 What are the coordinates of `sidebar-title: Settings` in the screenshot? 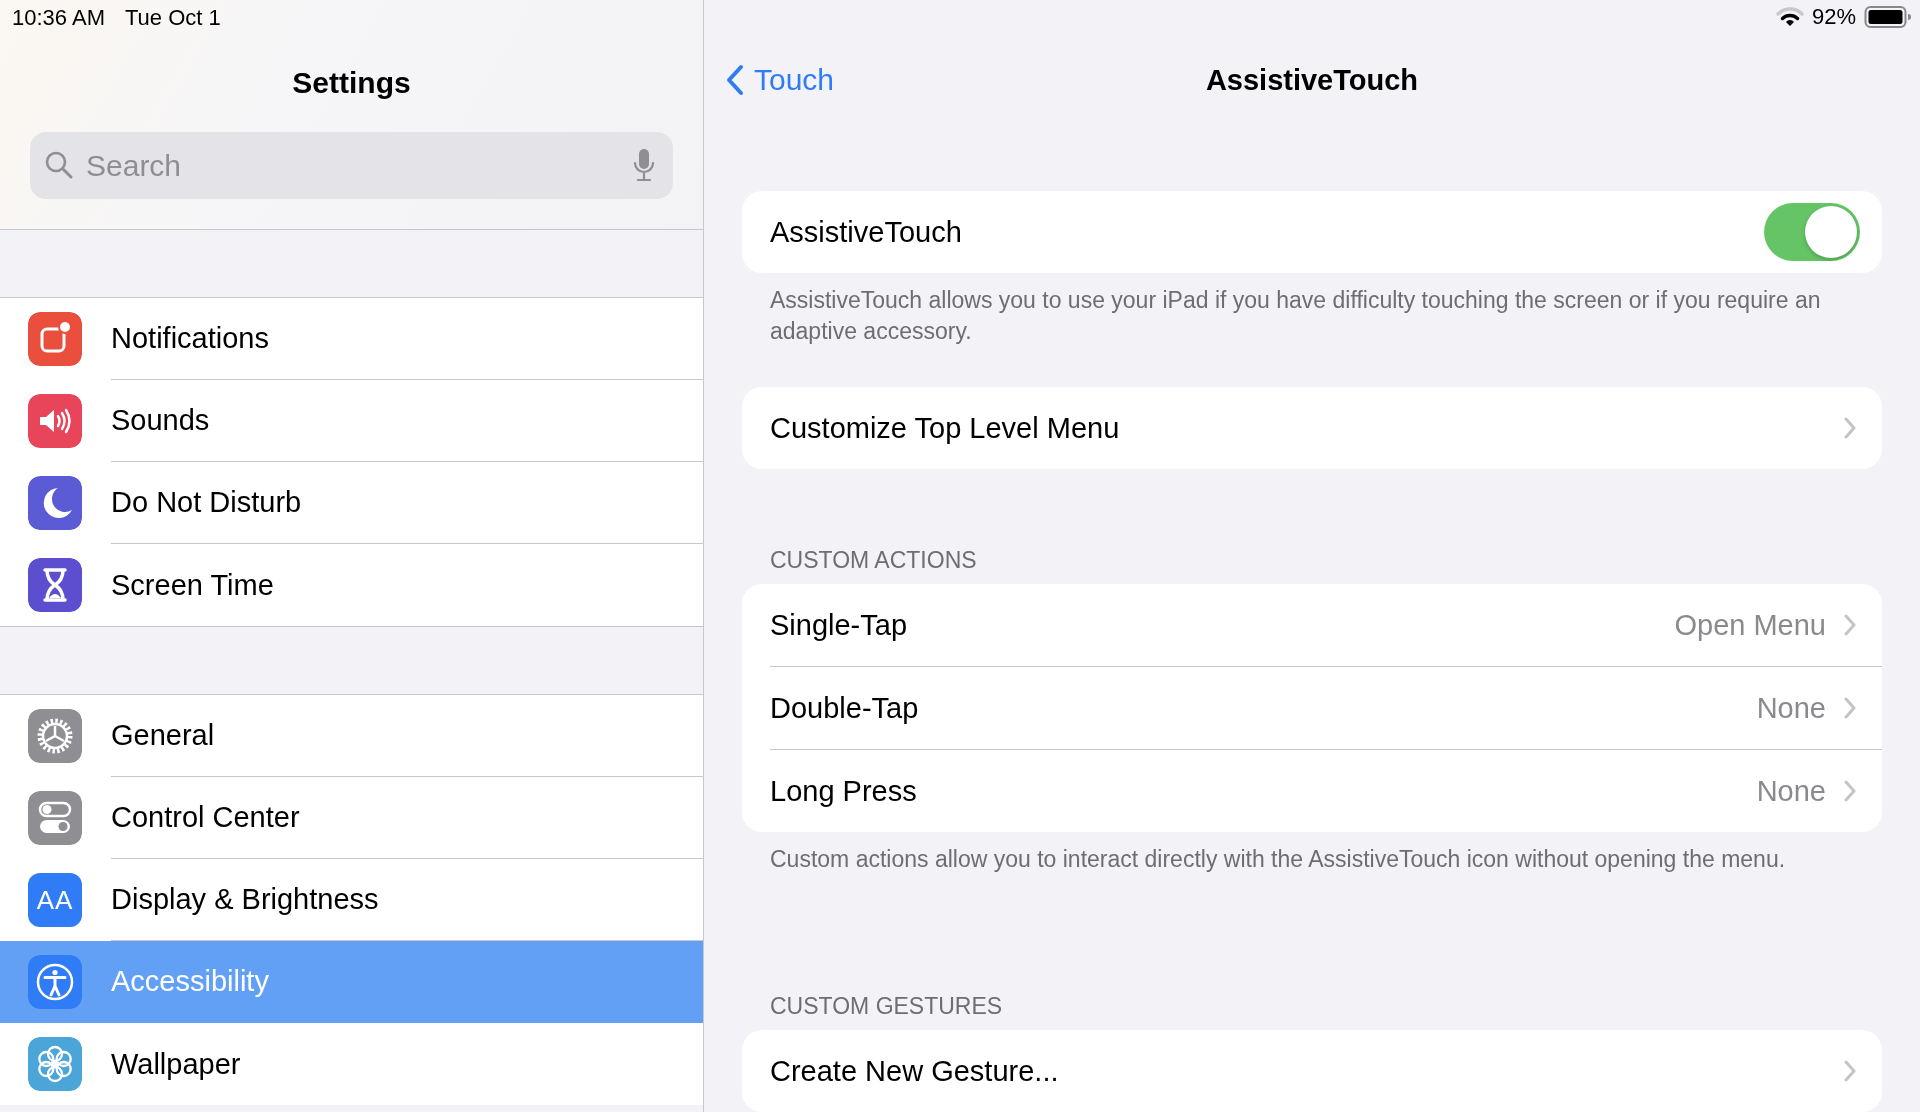 It's located at (351, 83).